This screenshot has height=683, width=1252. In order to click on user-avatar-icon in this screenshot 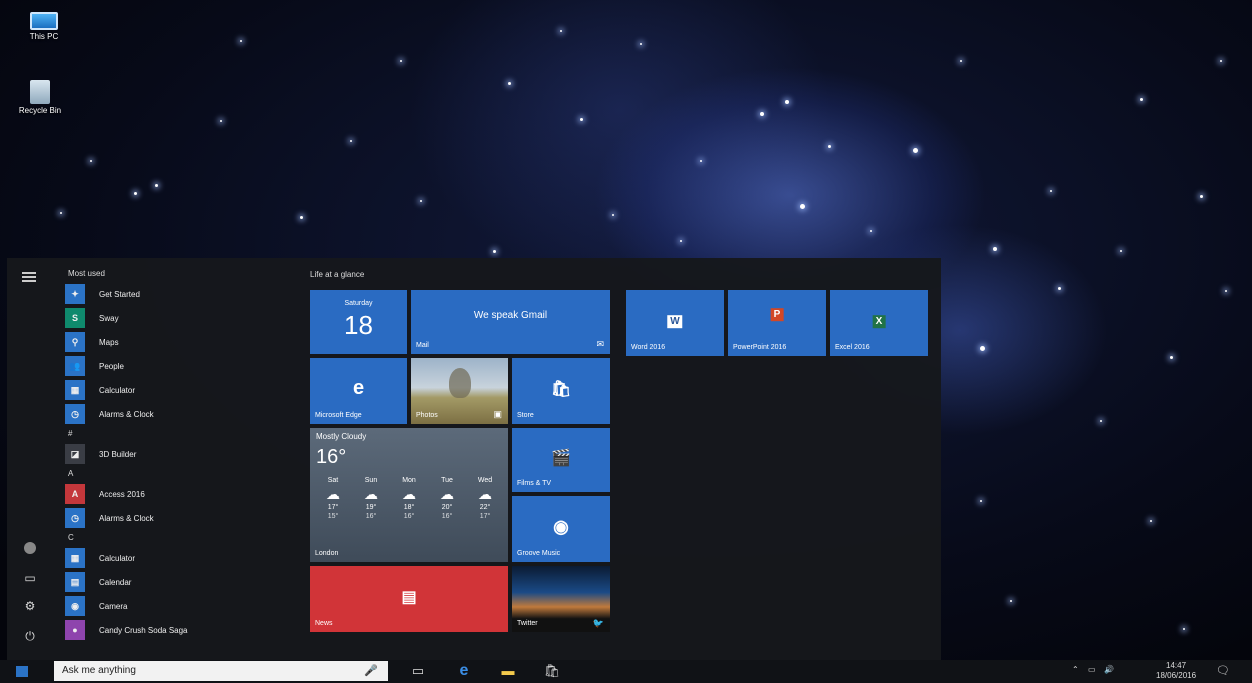, I will do `click(30, 548)`.